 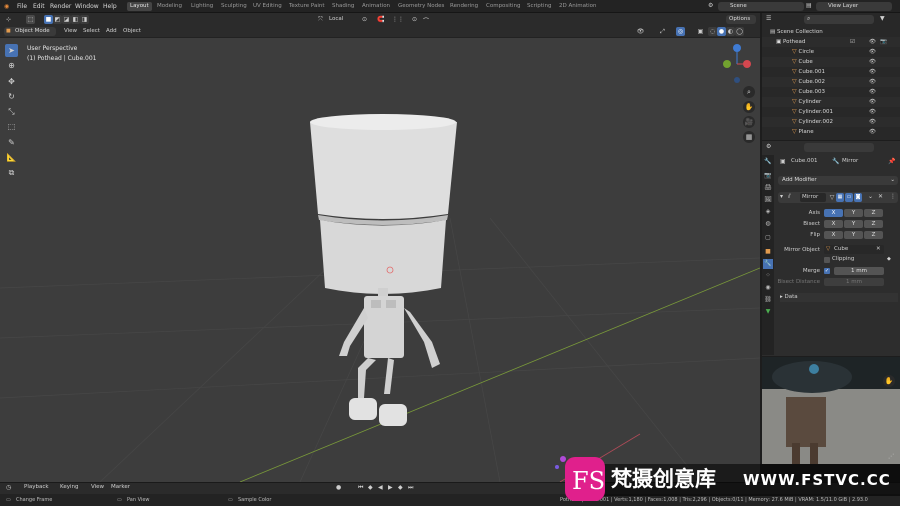 What do you see at coordinates (578, 6) in the screenshot?
I see `tab-2d-animation: 2D Animation` at bounding box center [578, 6].